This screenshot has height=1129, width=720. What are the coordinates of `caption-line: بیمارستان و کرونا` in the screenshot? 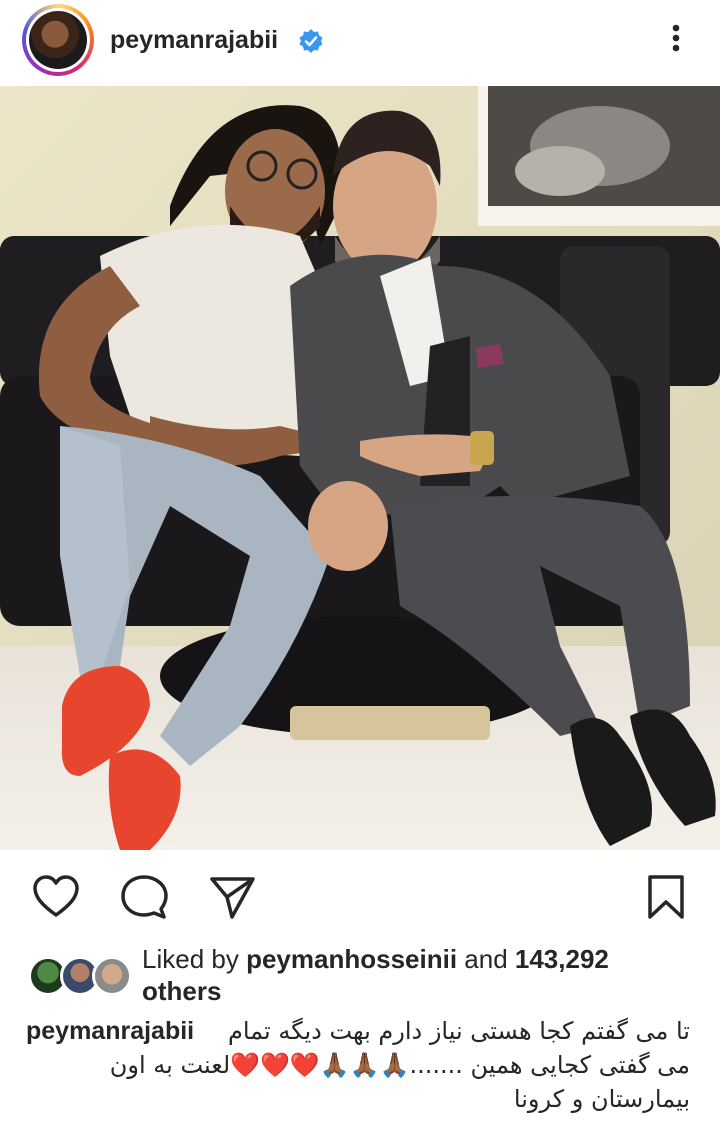 It's located at (601, 1099).